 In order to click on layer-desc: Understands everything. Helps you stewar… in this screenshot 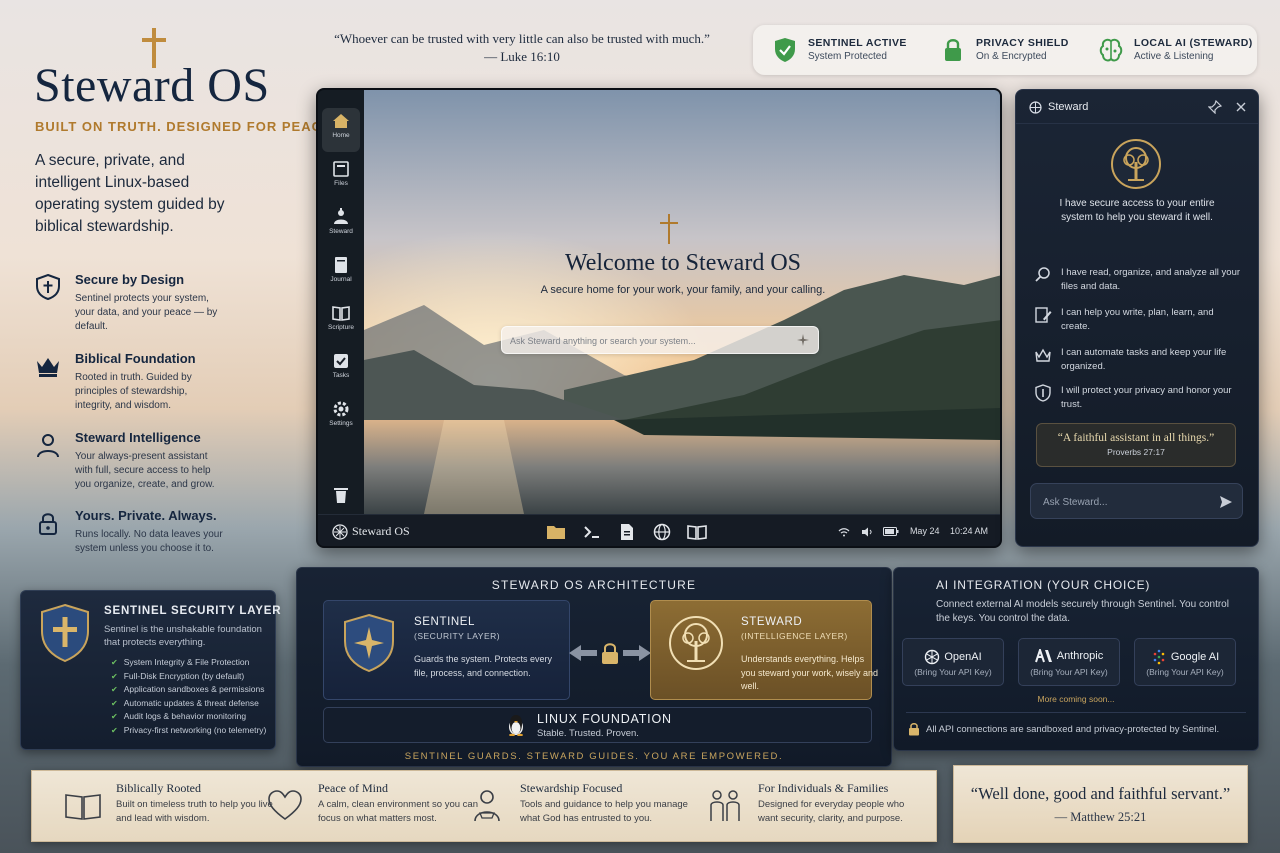, I will do `click(810, 672)`.